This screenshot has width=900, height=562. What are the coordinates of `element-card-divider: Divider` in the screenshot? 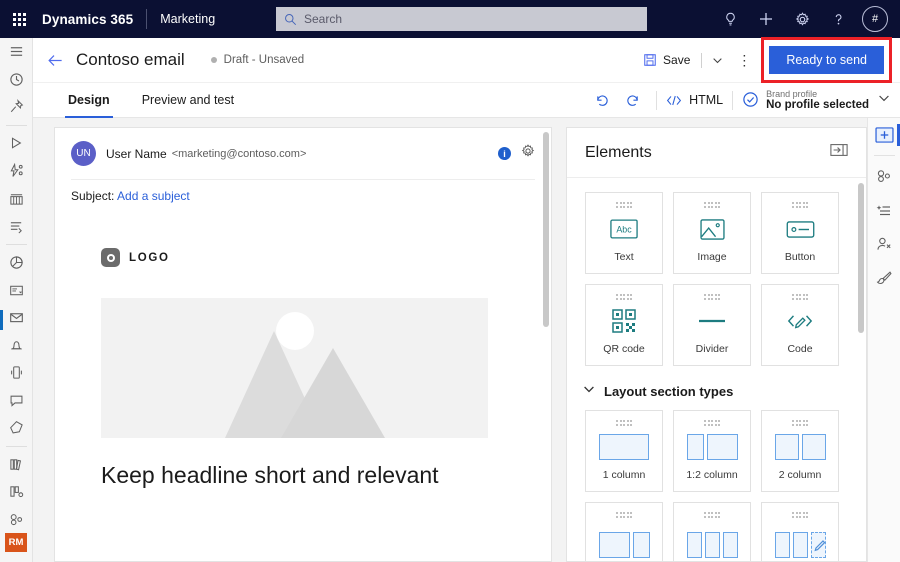 It's located at (712, 325).